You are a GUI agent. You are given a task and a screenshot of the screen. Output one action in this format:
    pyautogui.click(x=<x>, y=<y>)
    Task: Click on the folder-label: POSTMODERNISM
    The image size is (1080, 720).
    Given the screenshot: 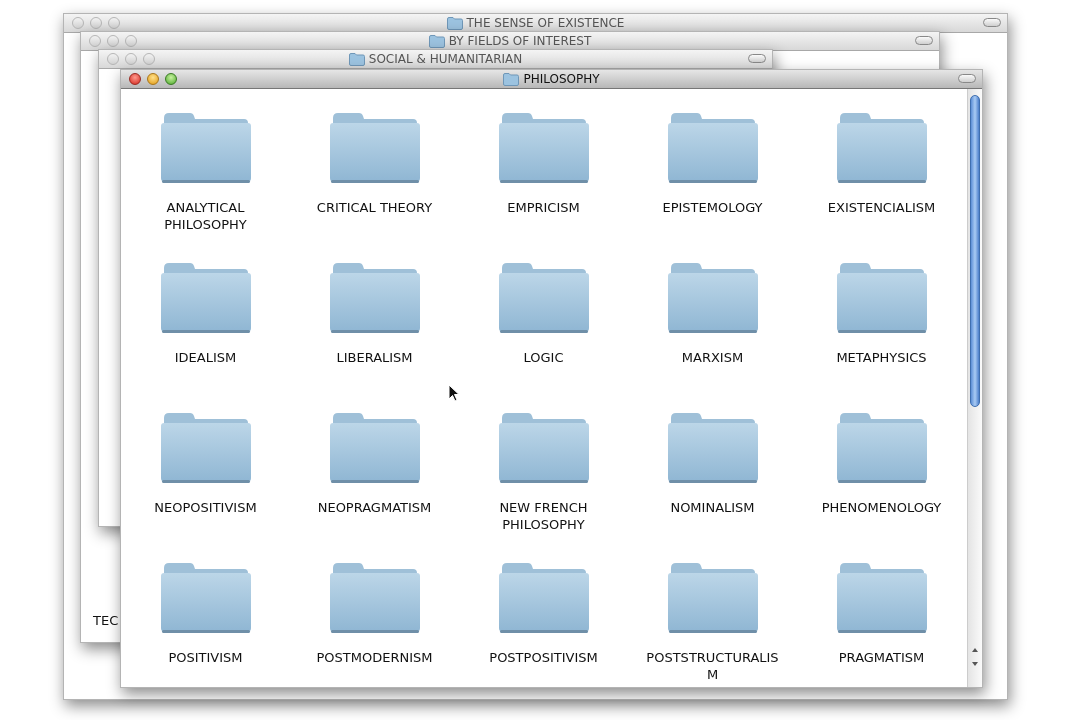 What is the action you would take?
    pyautogui.click(x=374, y=657)
    